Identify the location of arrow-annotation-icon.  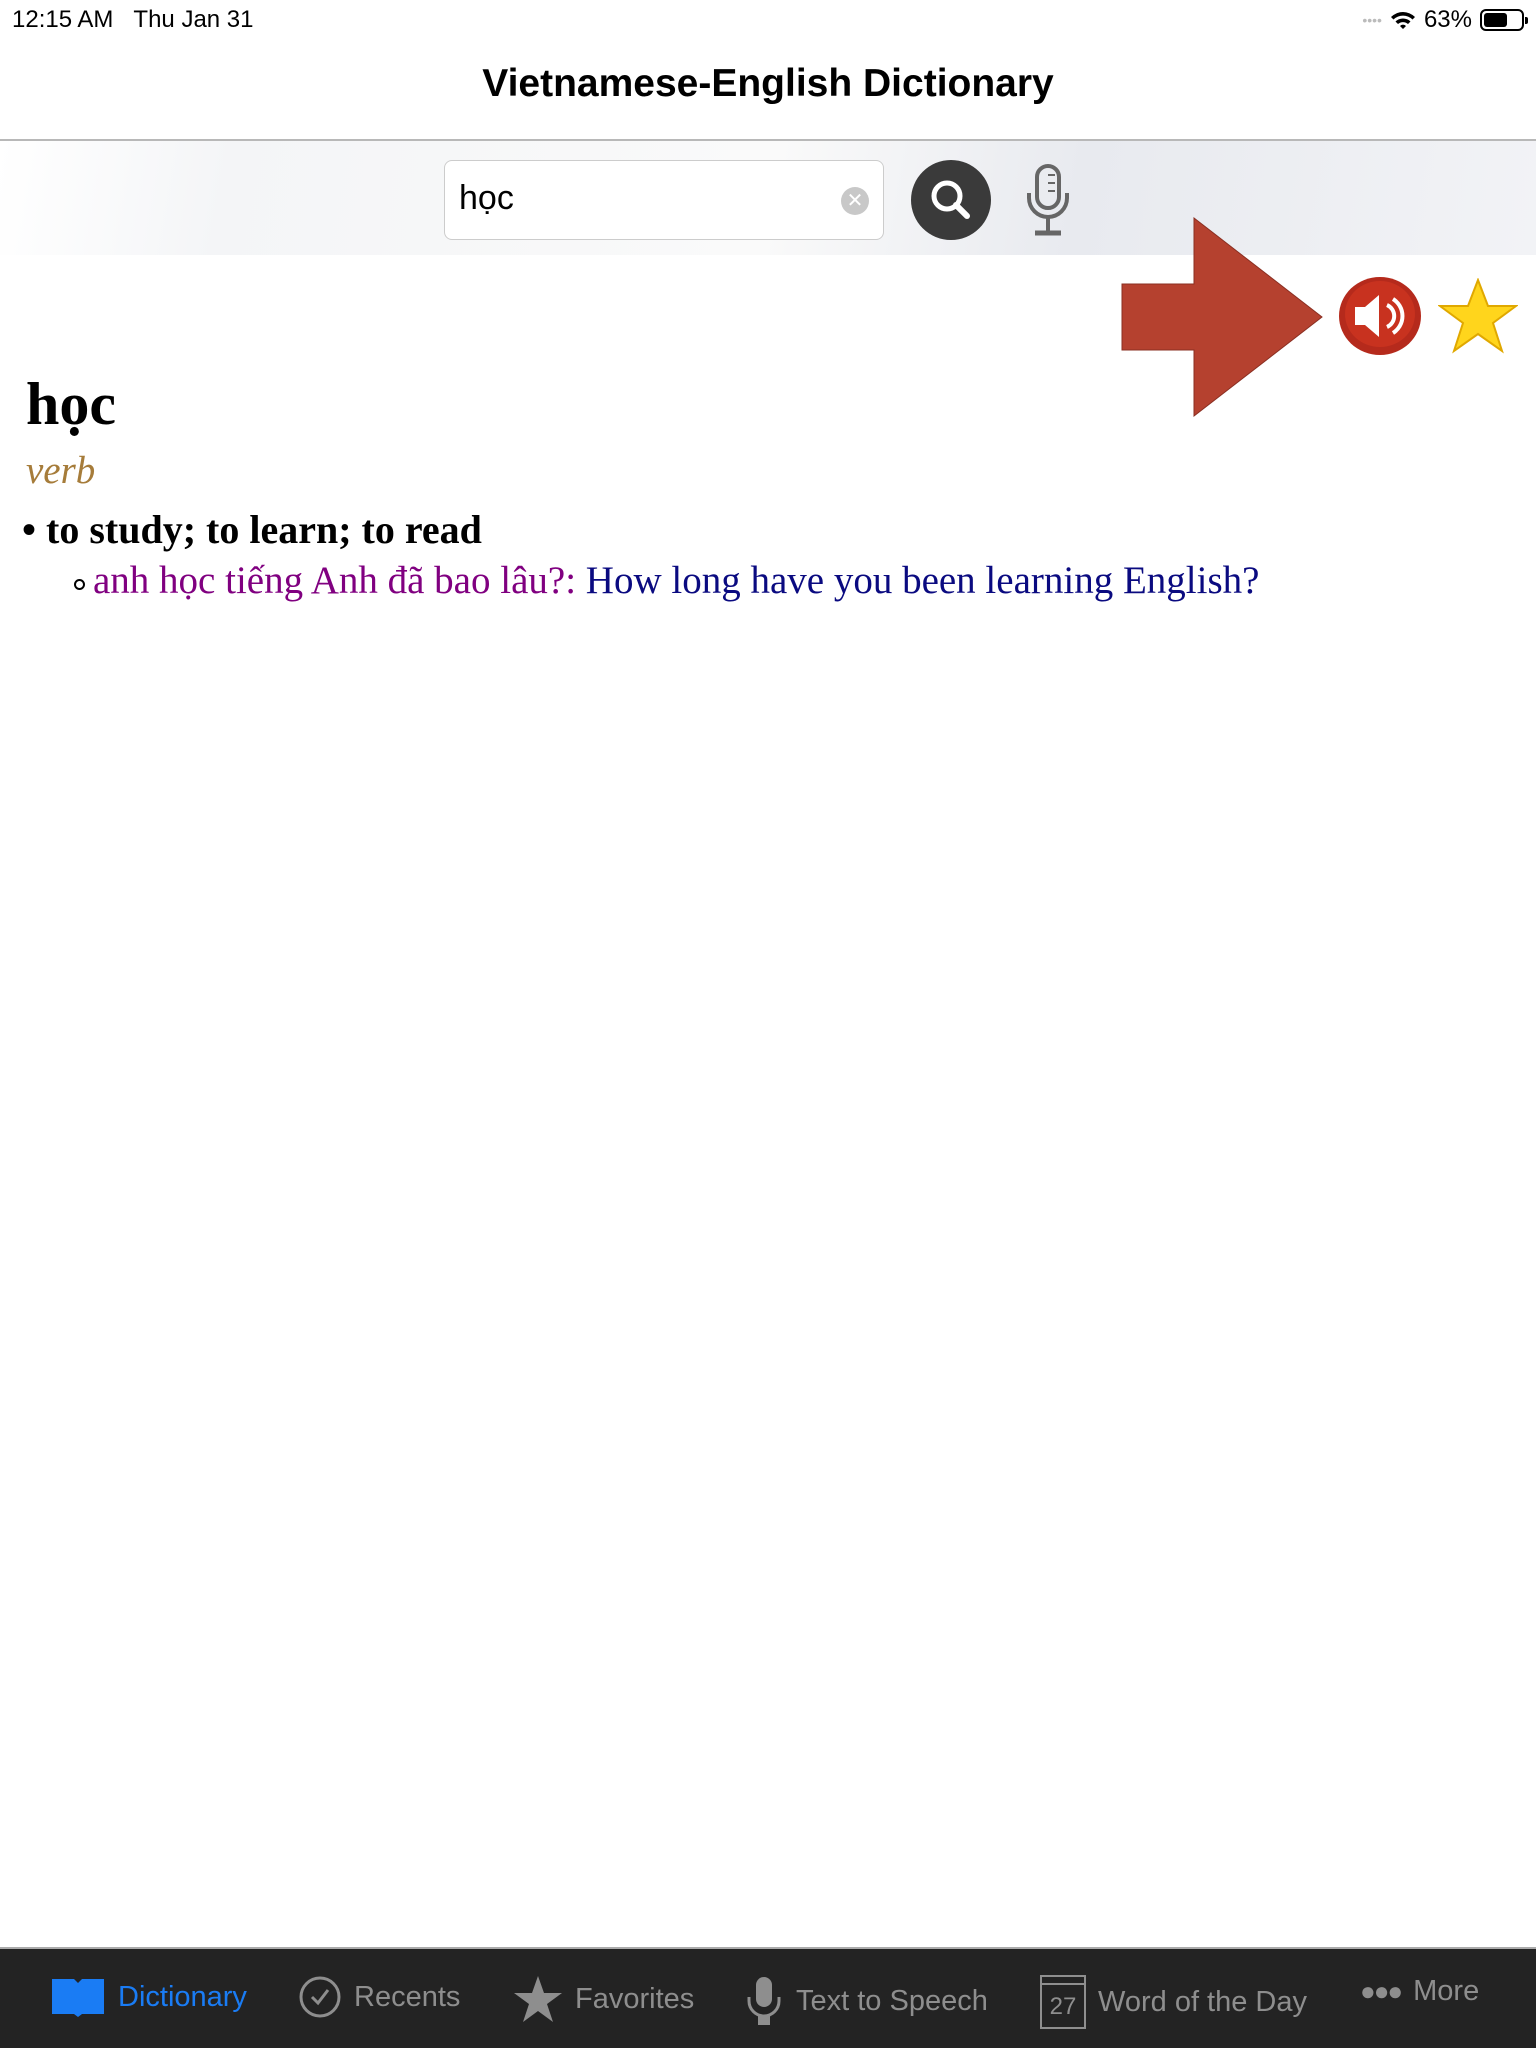
(1222, 317).